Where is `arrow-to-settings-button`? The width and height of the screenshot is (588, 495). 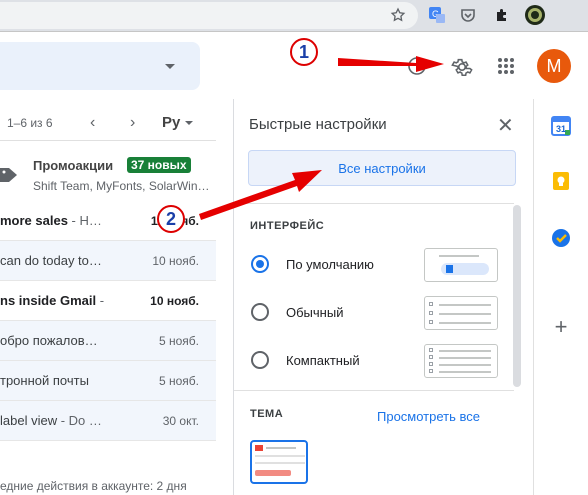
arrow-to-settings-button is located at coordinates (260, 195).